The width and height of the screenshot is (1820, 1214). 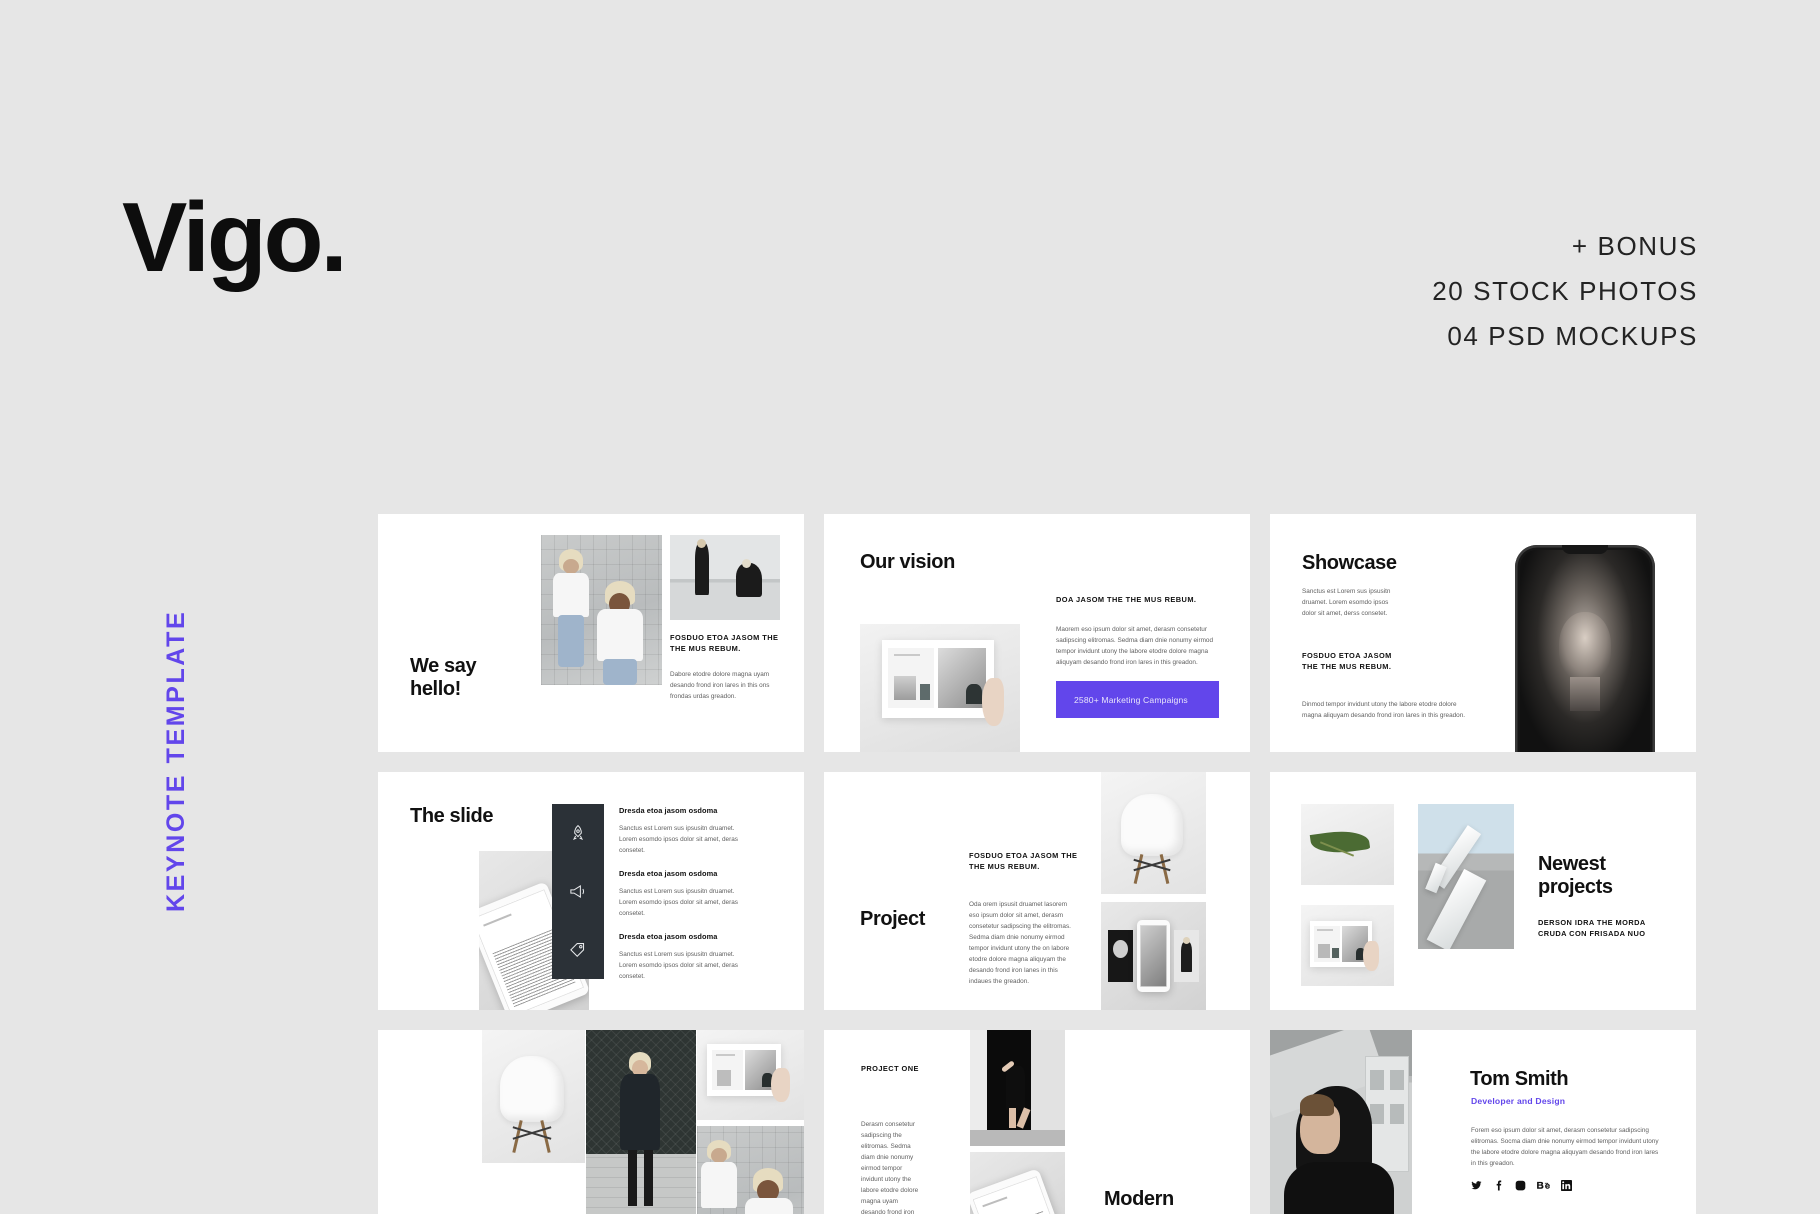 I want to click on phone-screen, so click(x=1585, y=651).